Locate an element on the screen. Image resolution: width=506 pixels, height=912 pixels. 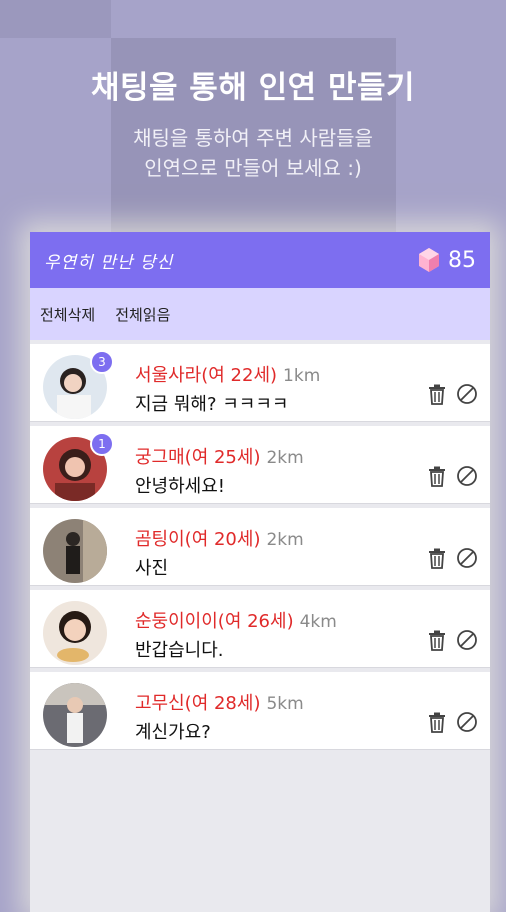
chat-last-message: 사진 is located at coordinates (152, 568).